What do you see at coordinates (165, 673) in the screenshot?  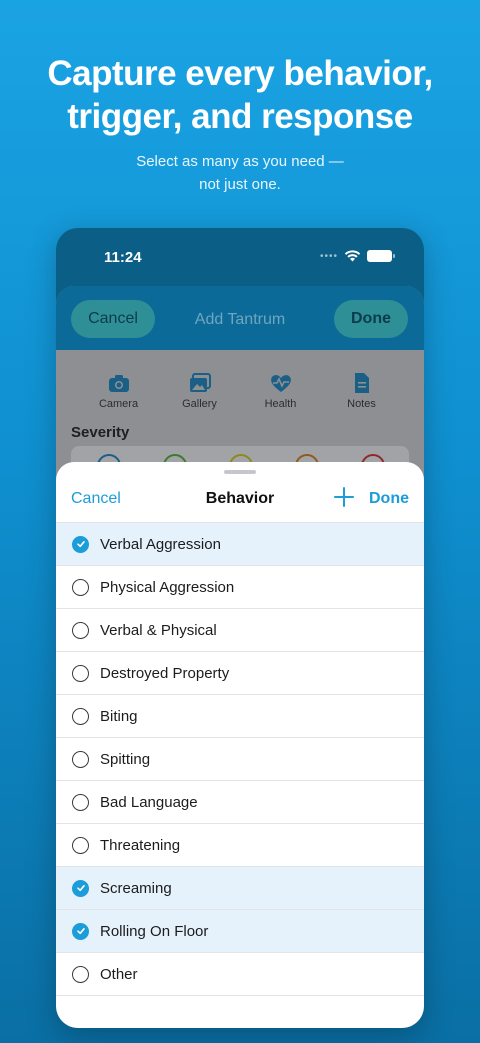 I see `list-item-label: Destroyed Property` at bounding box center [165, 673].